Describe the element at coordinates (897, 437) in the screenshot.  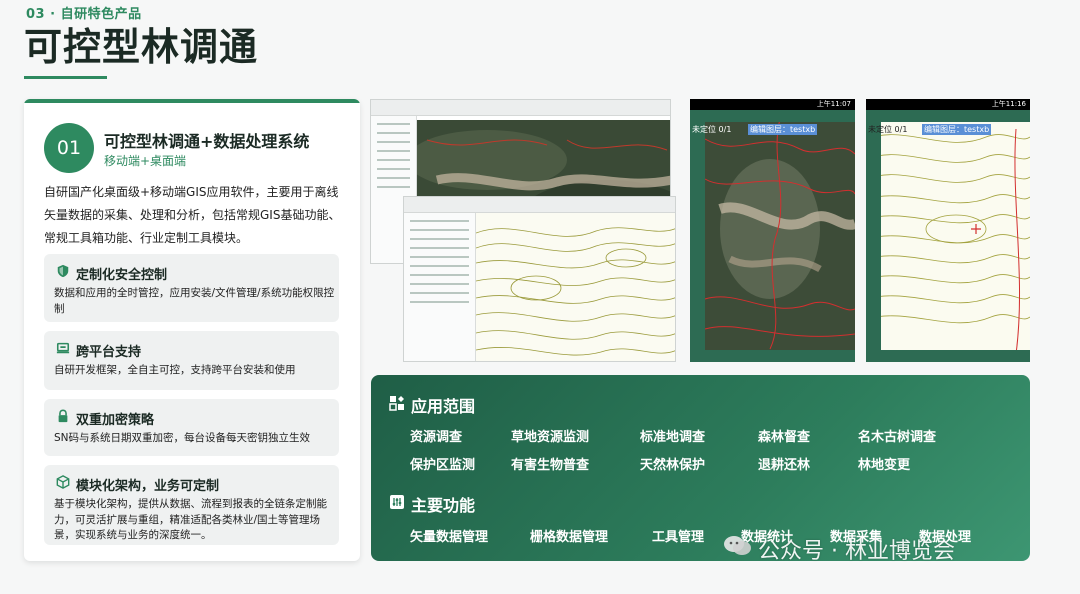
I see `scope-item: 名木古树调查` at that location.